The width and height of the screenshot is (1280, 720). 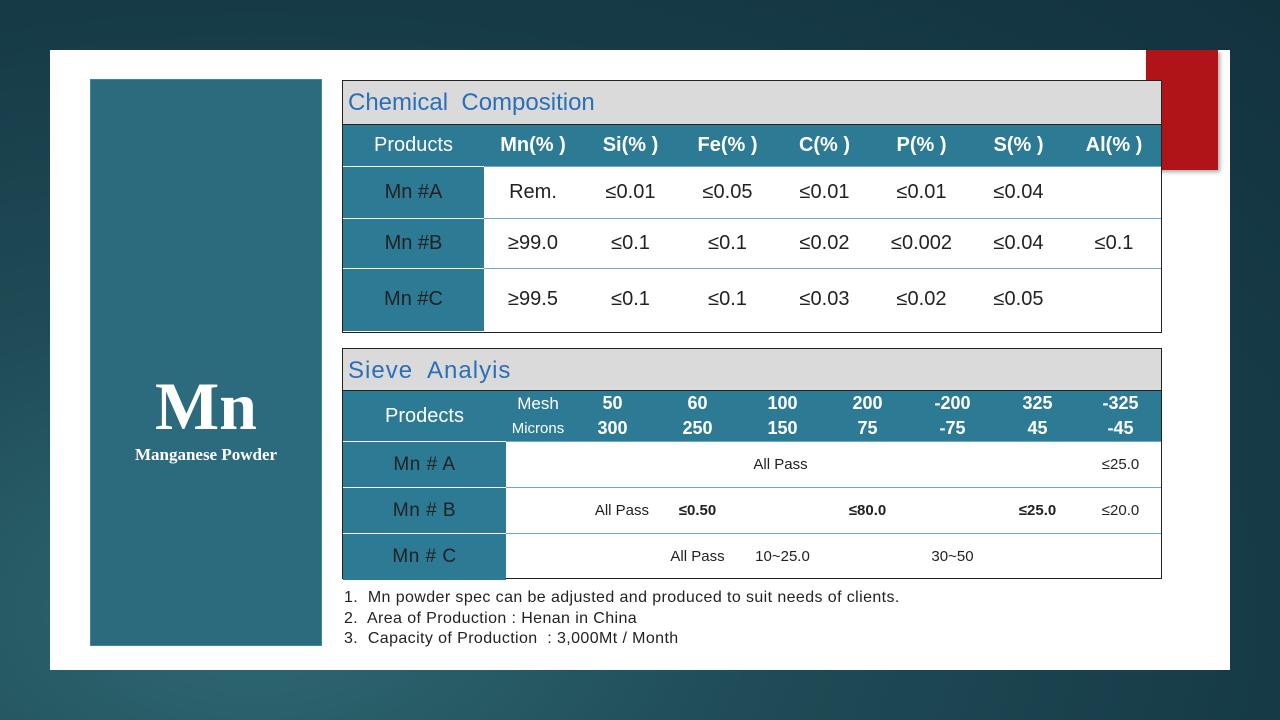 What do you see at coordinates (1114, 145) in the screenshot?
I see `col-header-al: Al(% )` at bounding box center [1114, 145].